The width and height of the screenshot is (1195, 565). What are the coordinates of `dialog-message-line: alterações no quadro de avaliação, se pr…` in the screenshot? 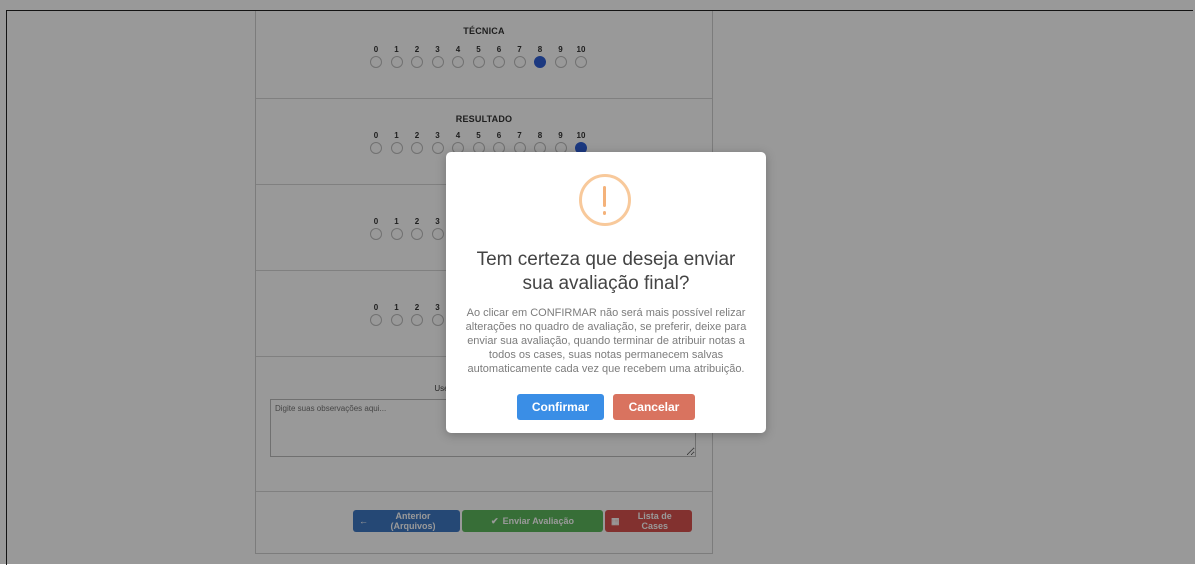 It's located at (606, 327).